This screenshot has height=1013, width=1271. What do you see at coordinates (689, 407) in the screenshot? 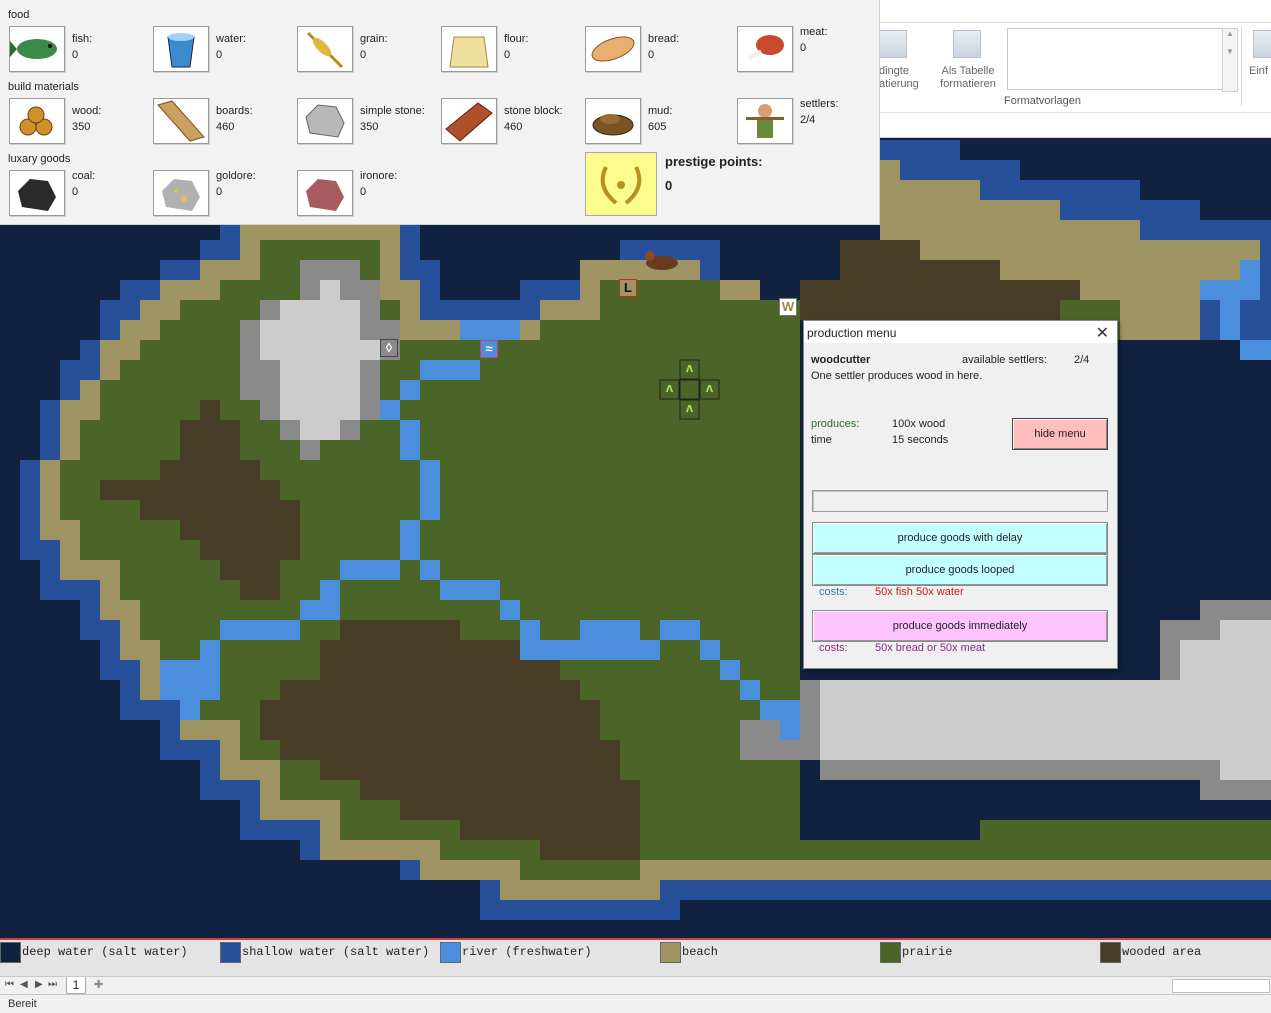
I see `grass-marker-bottom: ʌ` at bounding box center [689, 407].